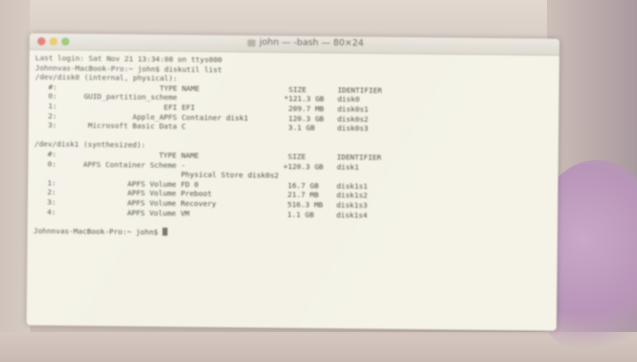 The height and width of the screenshot is (362, 637). Describe the element at coordinates (41, 41) in the screenshot. I see `close-icon` at that location.